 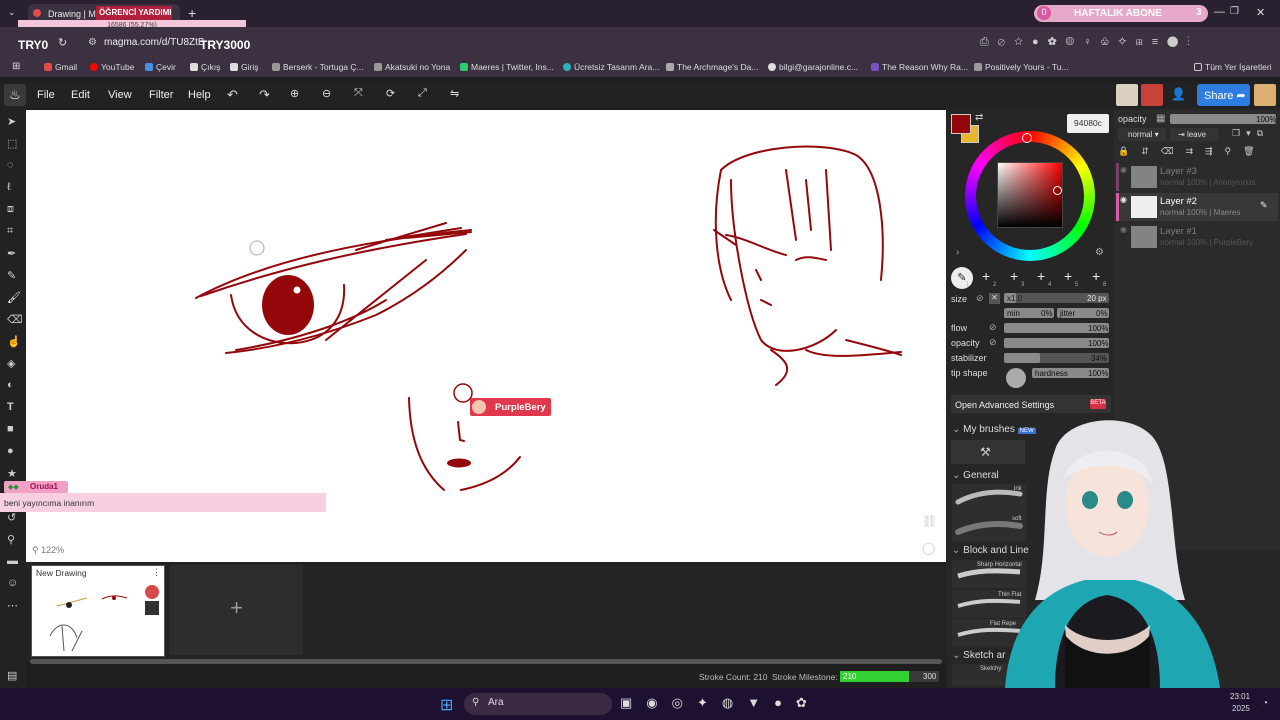 I want to click on layer-row-active: ◉ Layer #2 normal 100% | Maeres ✎, so click(x=1197, y=207).